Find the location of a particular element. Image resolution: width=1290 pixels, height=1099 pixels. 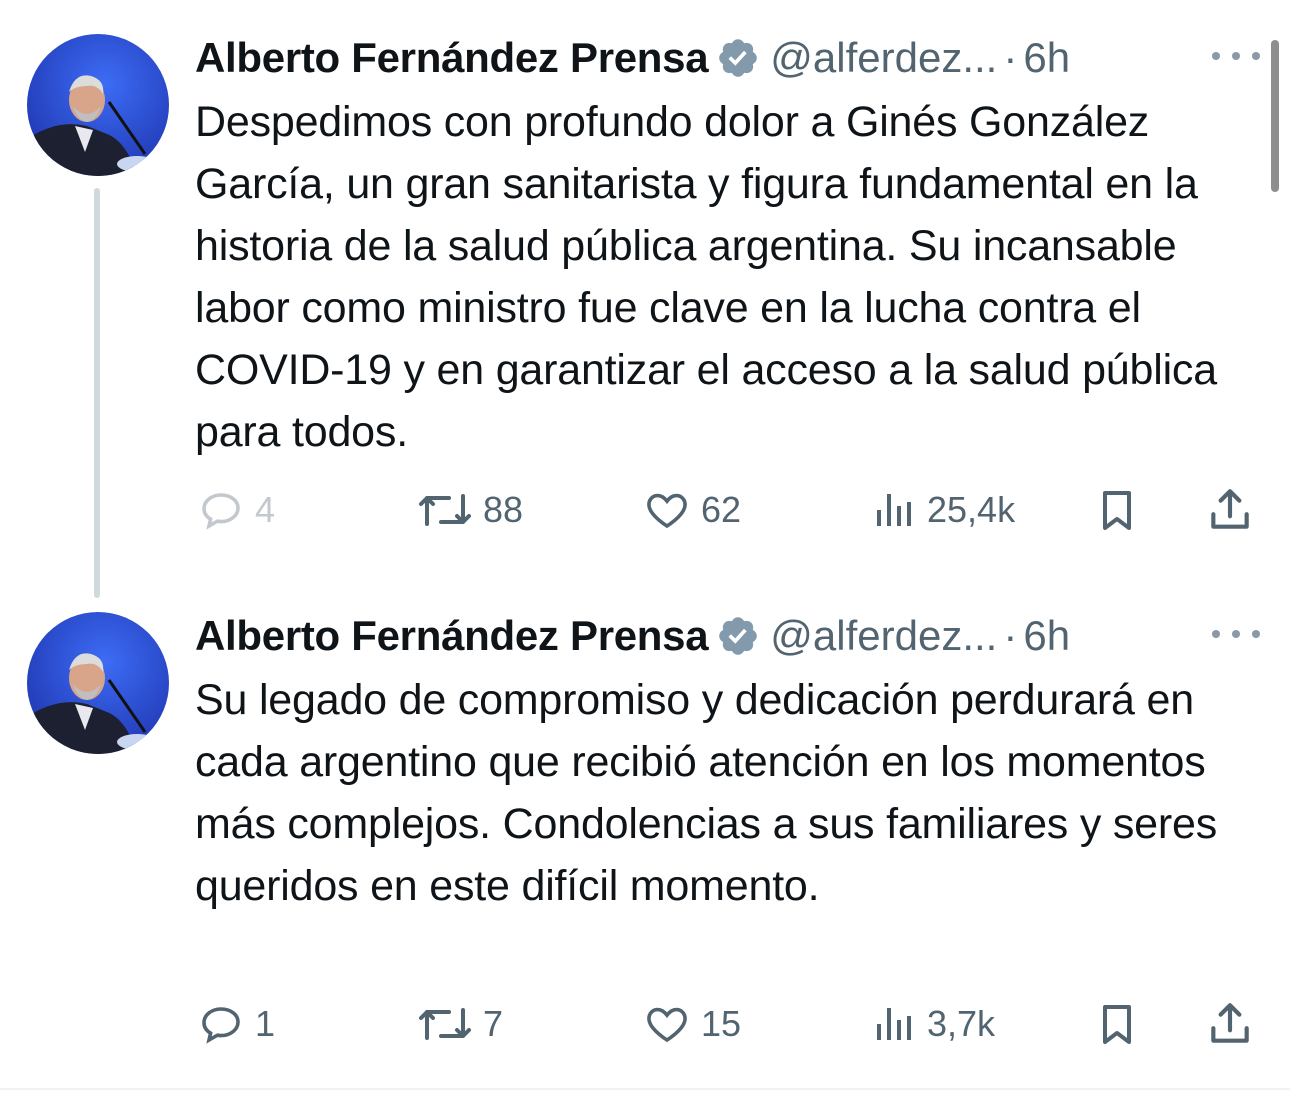

reply-count: 4 is located at coordinates (265, 509).